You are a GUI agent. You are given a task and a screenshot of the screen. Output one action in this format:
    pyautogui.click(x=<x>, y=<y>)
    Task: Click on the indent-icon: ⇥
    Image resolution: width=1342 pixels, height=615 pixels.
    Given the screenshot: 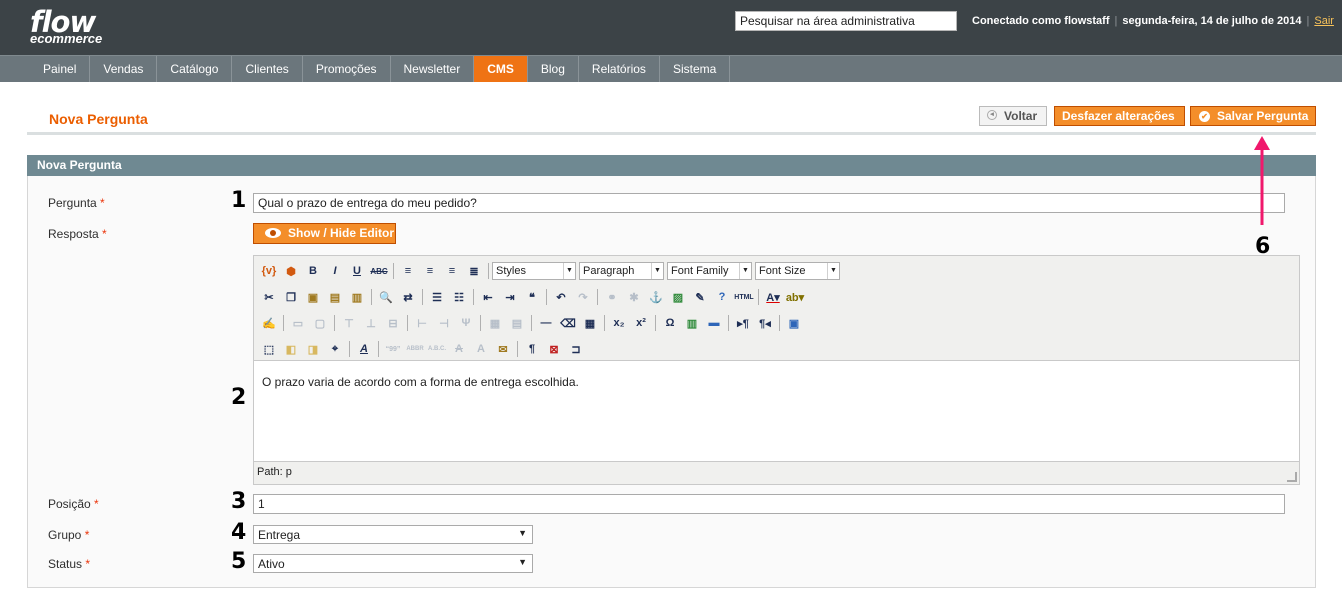 What is the action you would take?
    pyautogui.click(x=510, y=297)
    